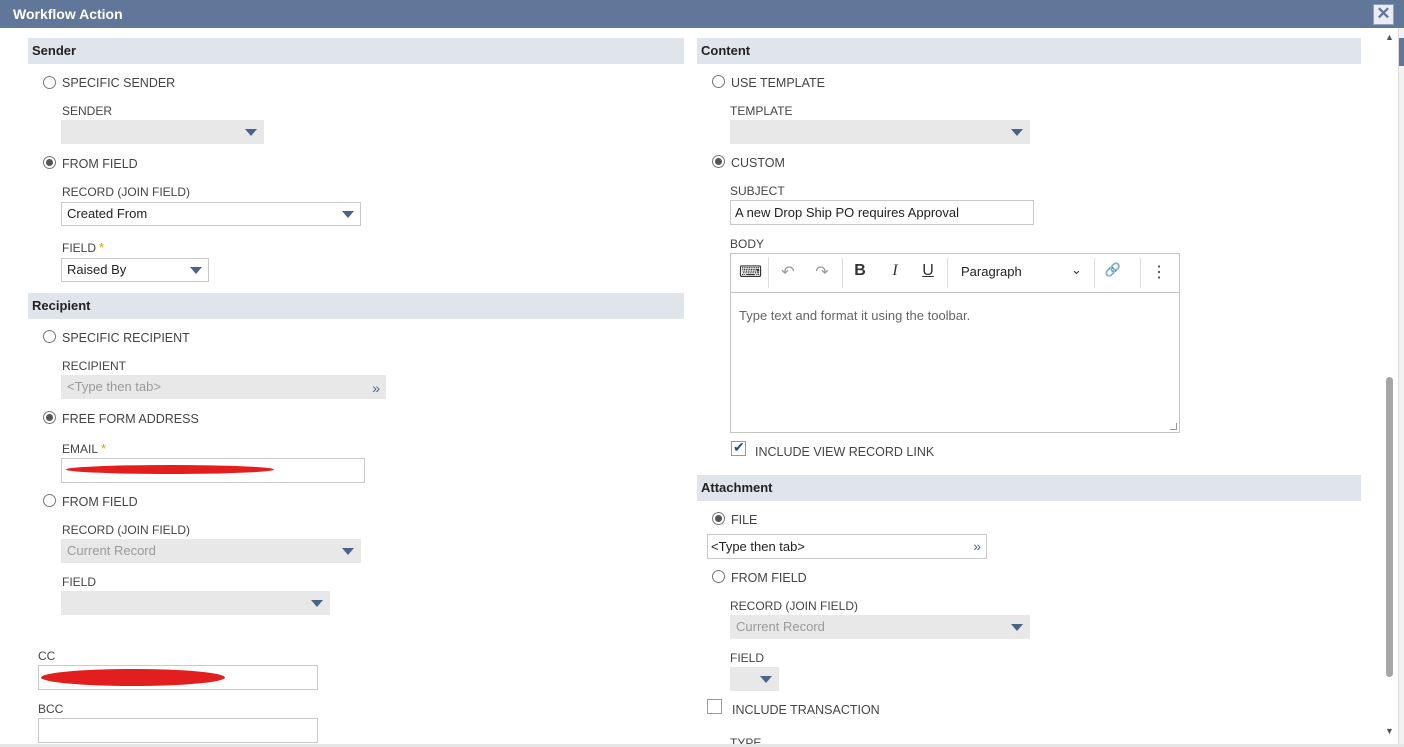  I want to click on sender-from-field-radio, so click(49, 162).